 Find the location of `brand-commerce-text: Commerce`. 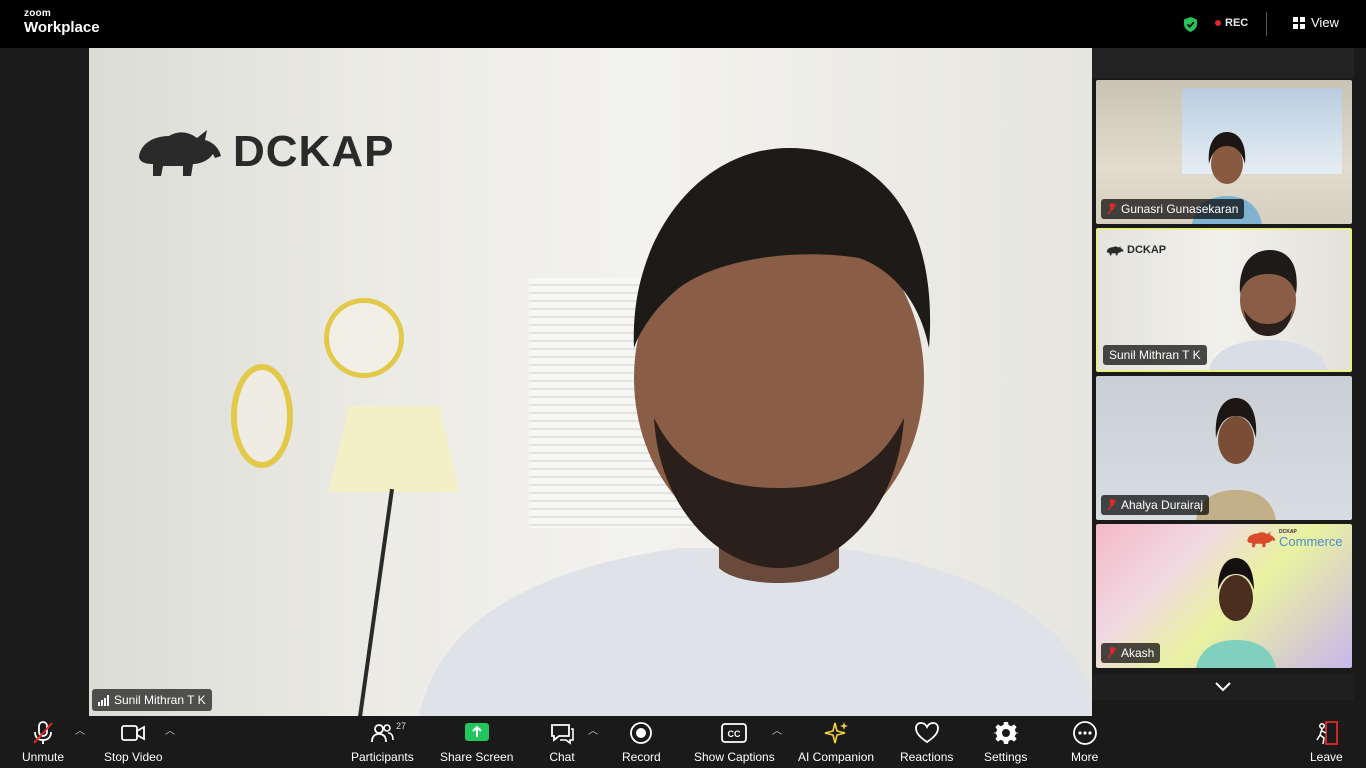

brand-commerce-text: Commerce is located at coordinates (1311, 541).